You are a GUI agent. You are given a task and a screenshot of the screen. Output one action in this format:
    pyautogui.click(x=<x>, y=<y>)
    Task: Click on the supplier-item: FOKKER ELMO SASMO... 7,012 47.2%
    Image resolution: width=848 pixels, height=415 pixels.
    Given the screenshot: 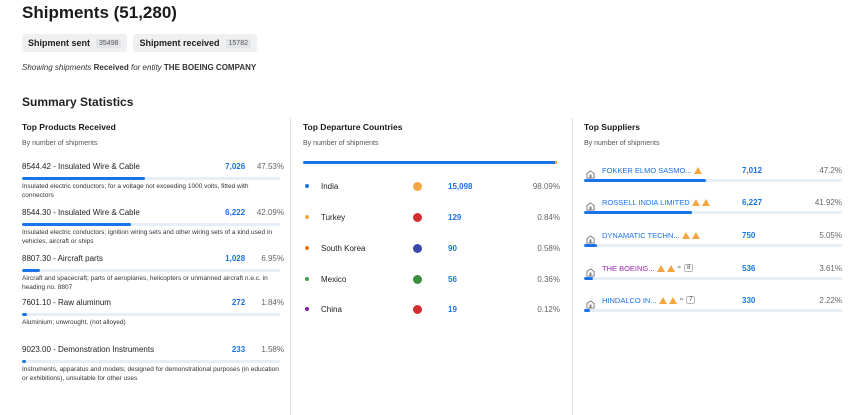 What is the action you would take?
    pyautogui.click(x=715, y=173)
    